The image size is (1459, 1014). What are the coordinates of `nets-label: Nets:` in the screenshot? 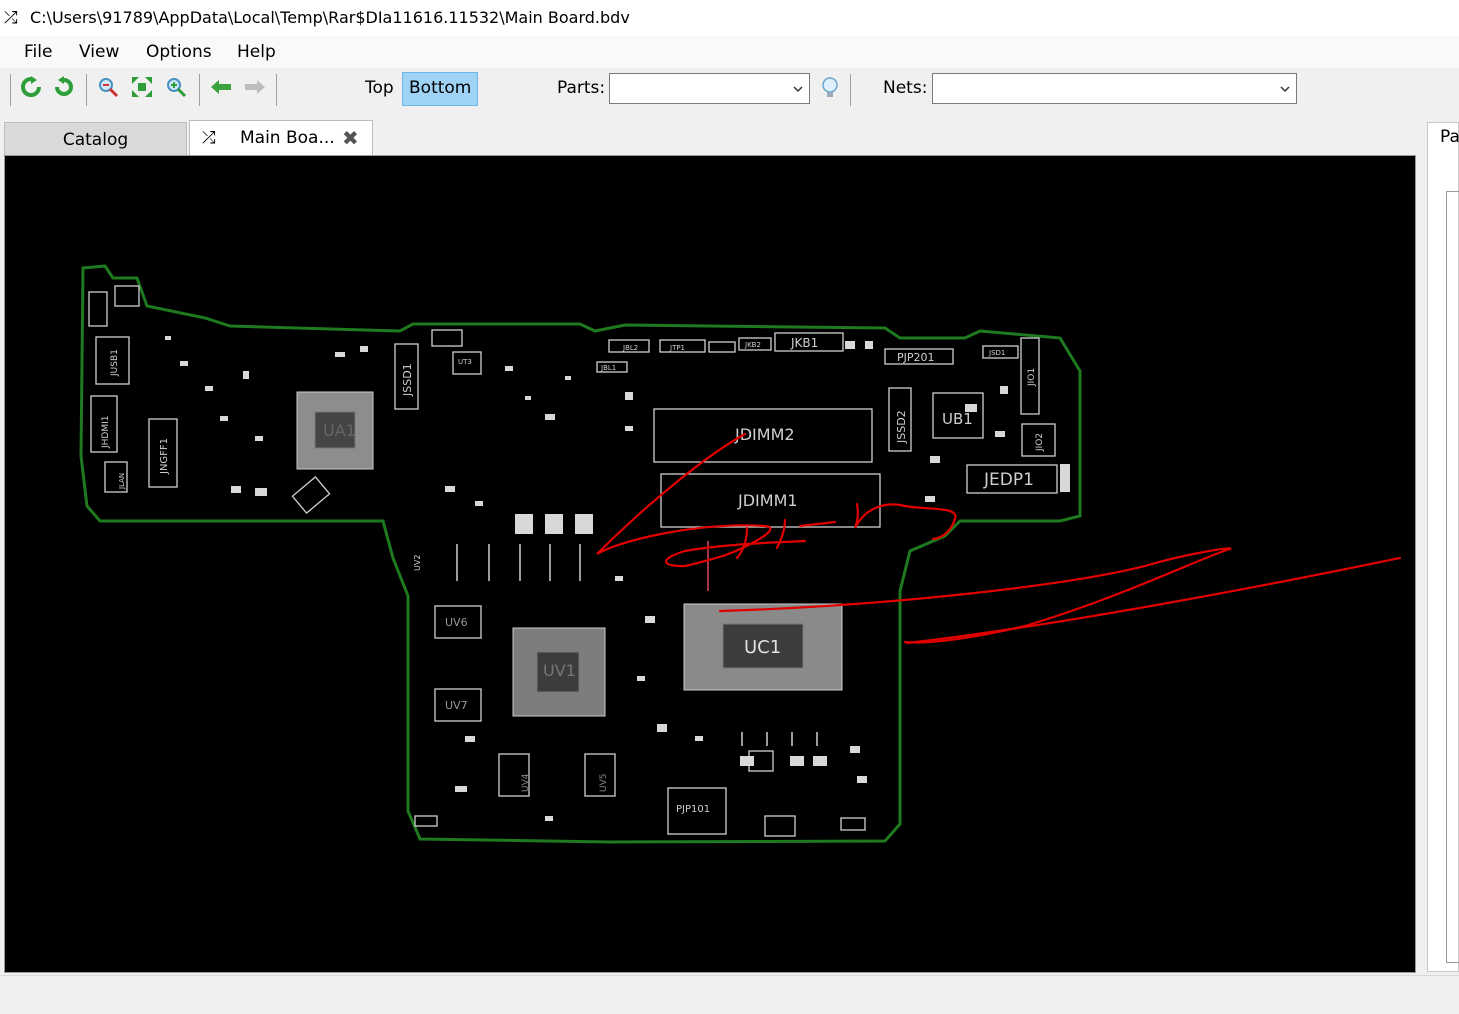 It's located at (905, 88).